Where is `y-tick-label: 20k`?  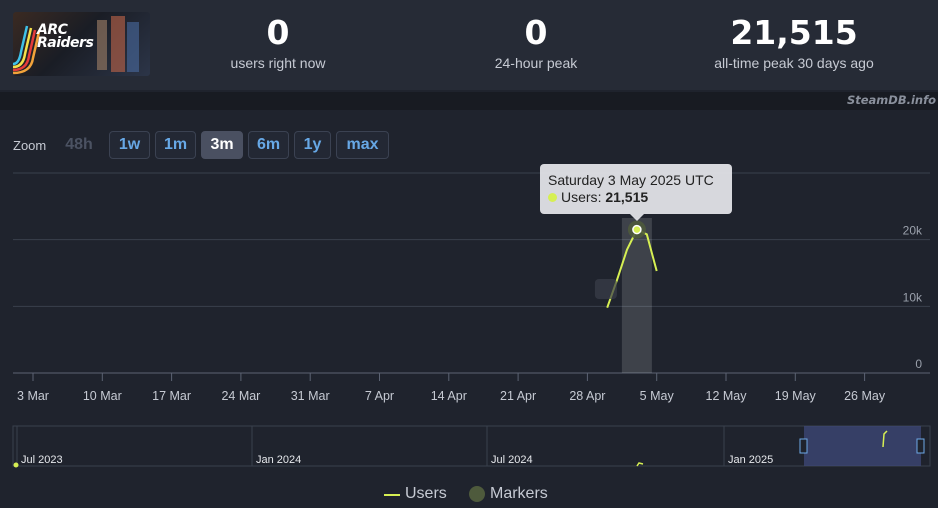
y-tick-label: 20k is located at coordinates (913, 231).